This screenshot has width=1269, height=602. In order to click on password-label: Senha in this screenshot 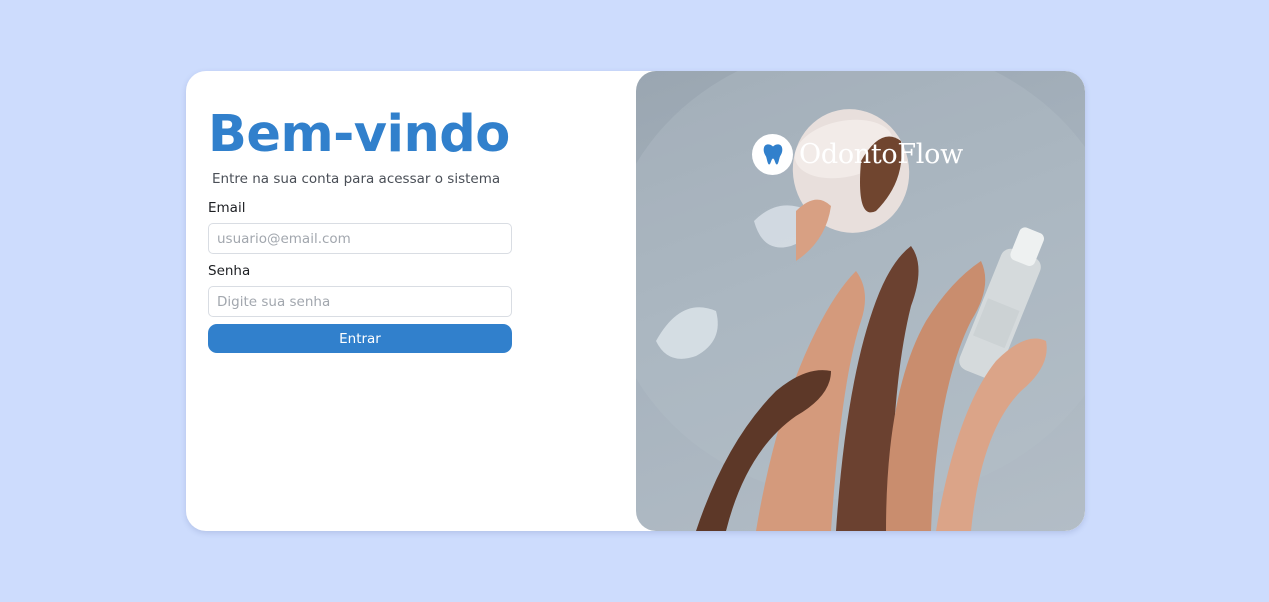, I will do `click(229, 271)`.